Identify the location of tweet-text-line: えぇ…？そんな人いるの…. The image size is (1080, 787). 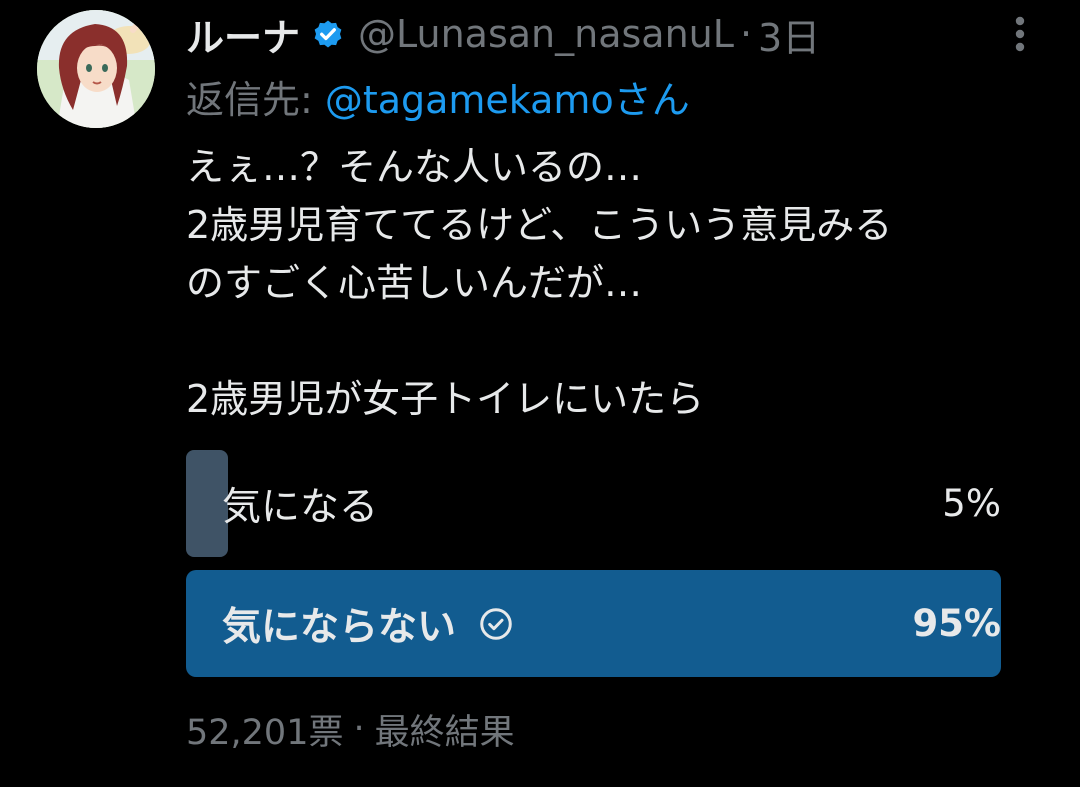
(414, 167).